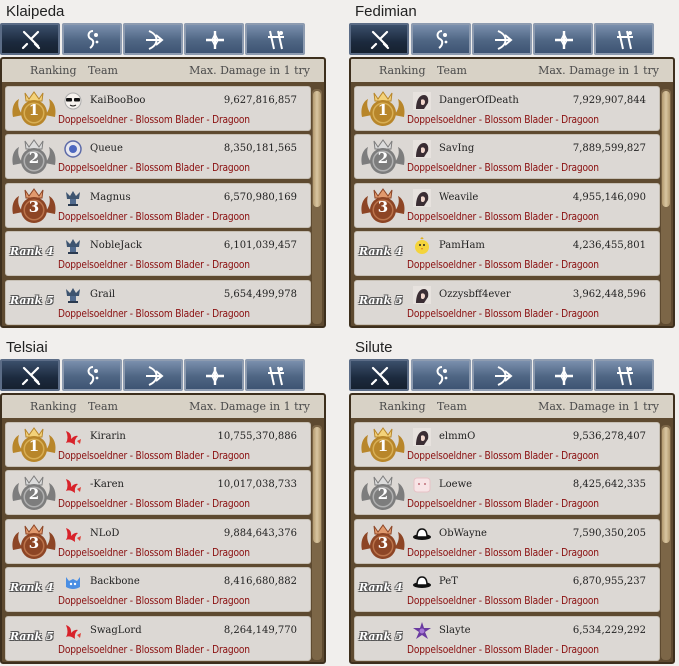  I want to click on max-damage-value: 9,627,816,857, so click(260, 100).